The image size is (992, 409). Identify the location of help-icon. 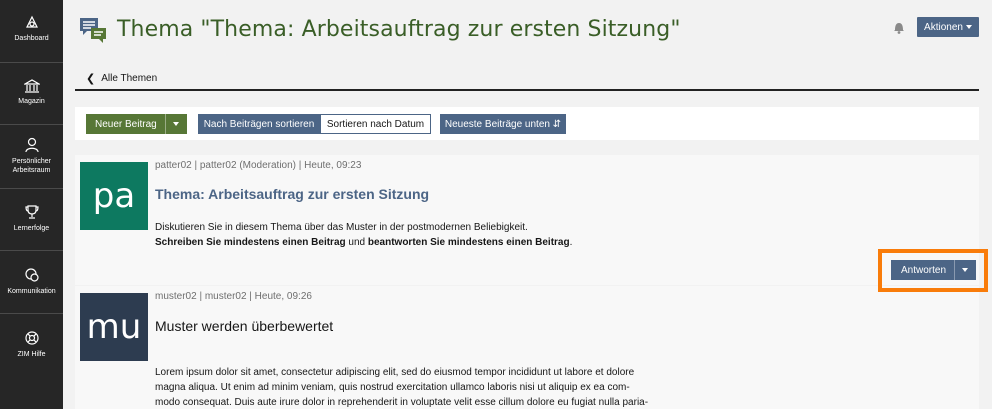
(31, 338).